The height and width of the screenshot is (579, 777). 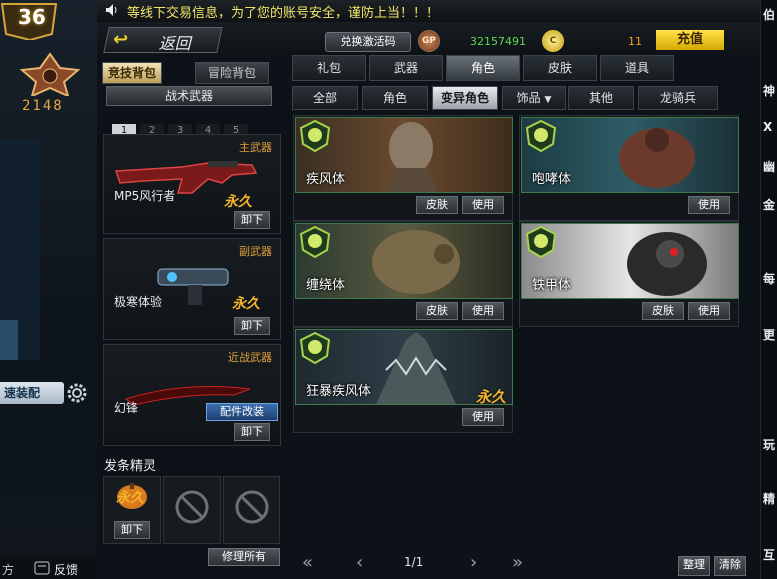 I want to click on character-card: 铁甲体 皮肤 使用, so click(x=629, y=274).